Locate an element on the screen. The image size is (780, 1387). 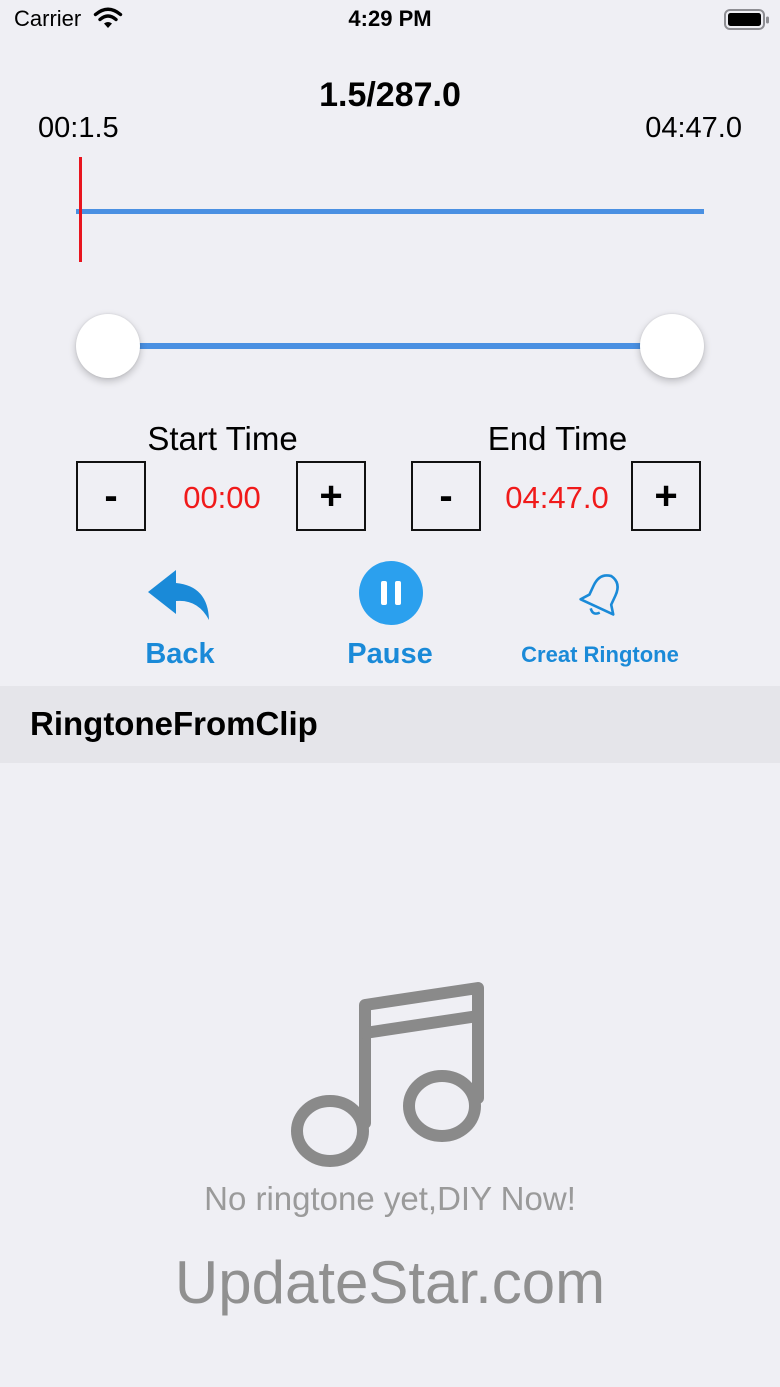
pause-button: Pause is located at coordinates (390, 618).